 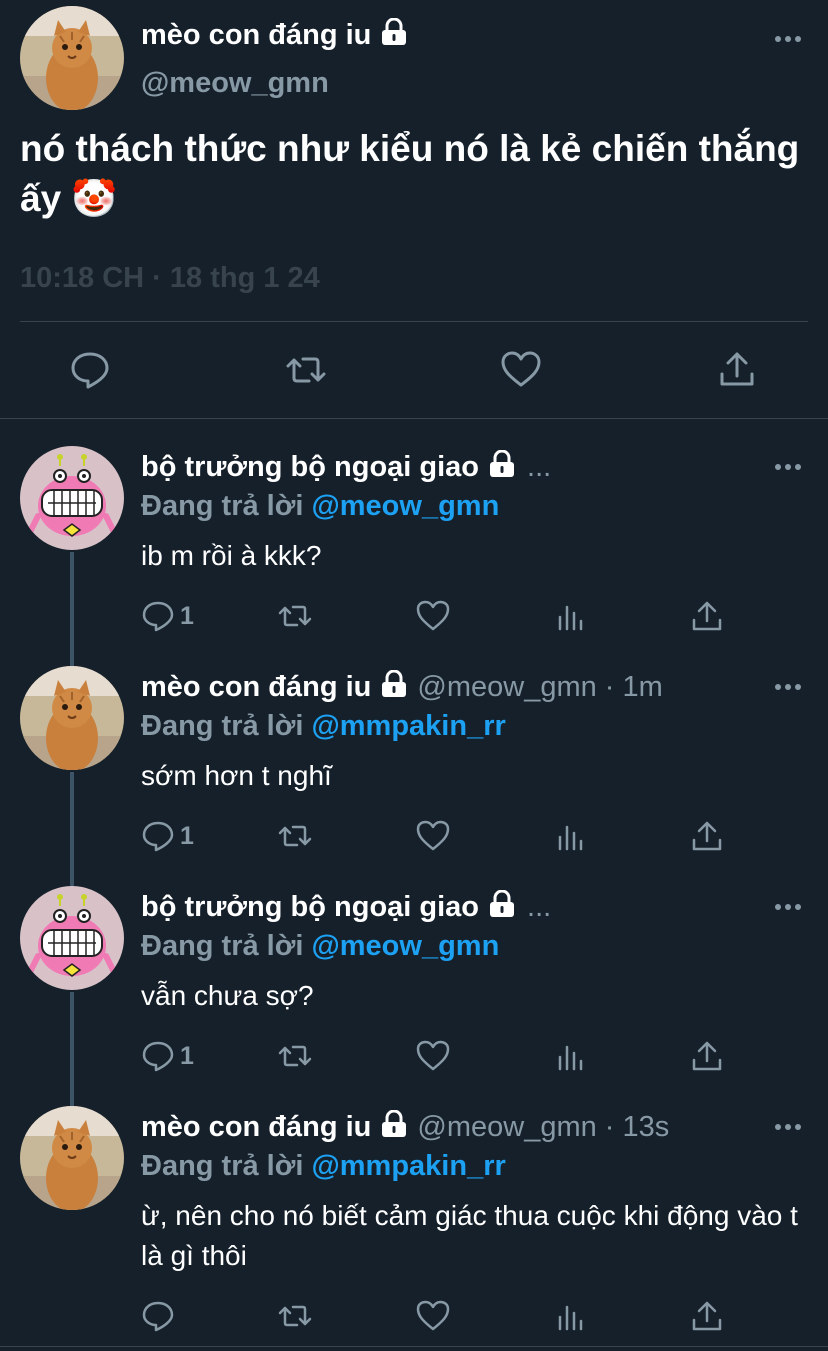 I want to click on author-handle: @meow_gmn · 1m, so click(x=539, y=687).